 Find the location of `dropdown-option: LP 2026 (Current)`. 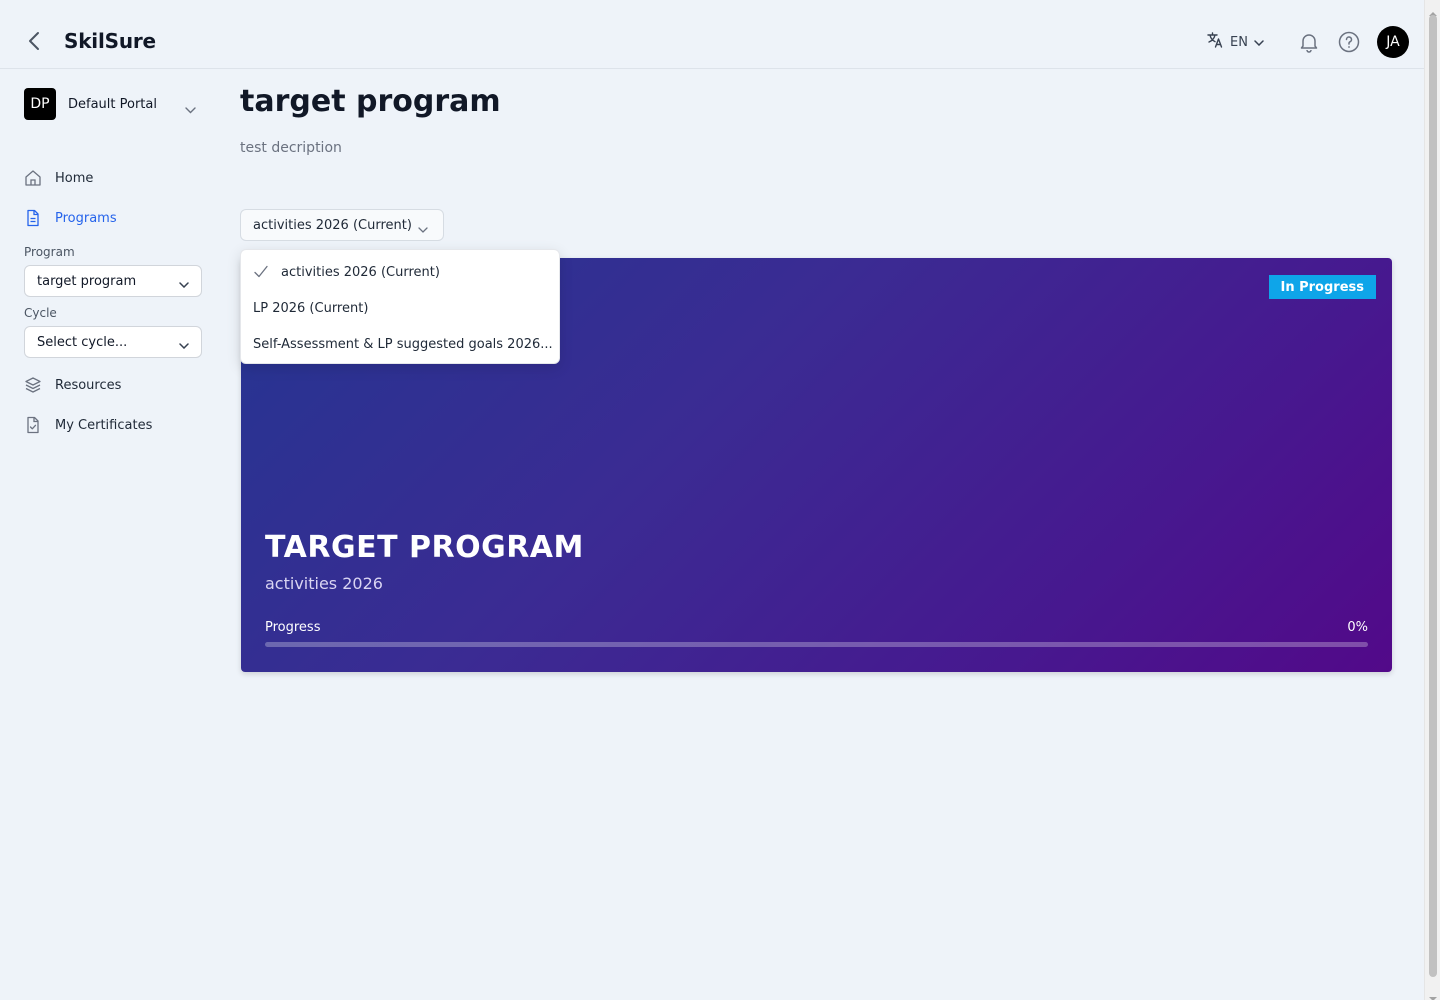

dropdown-option: LP 2026 (Current) is located at coordinates (400, 308).